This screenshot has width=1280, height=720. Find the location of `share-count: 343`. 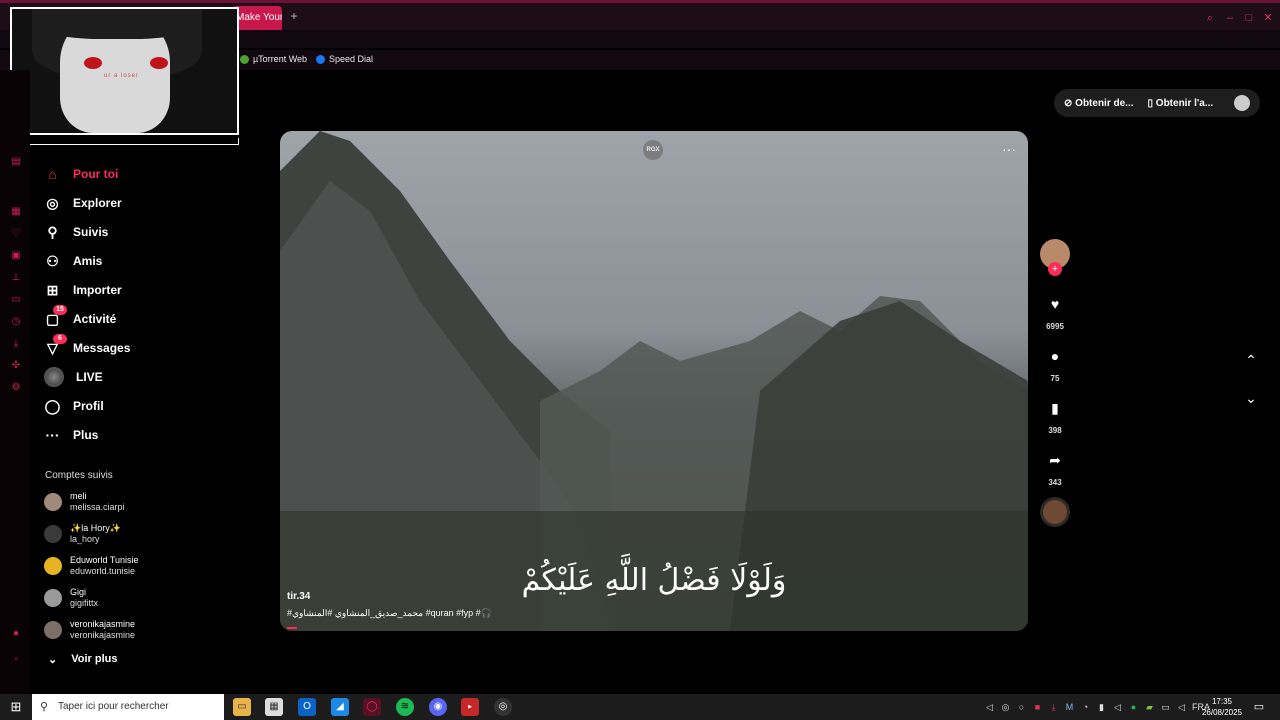

share-count: 343 is located at coordinates (1055, 482).